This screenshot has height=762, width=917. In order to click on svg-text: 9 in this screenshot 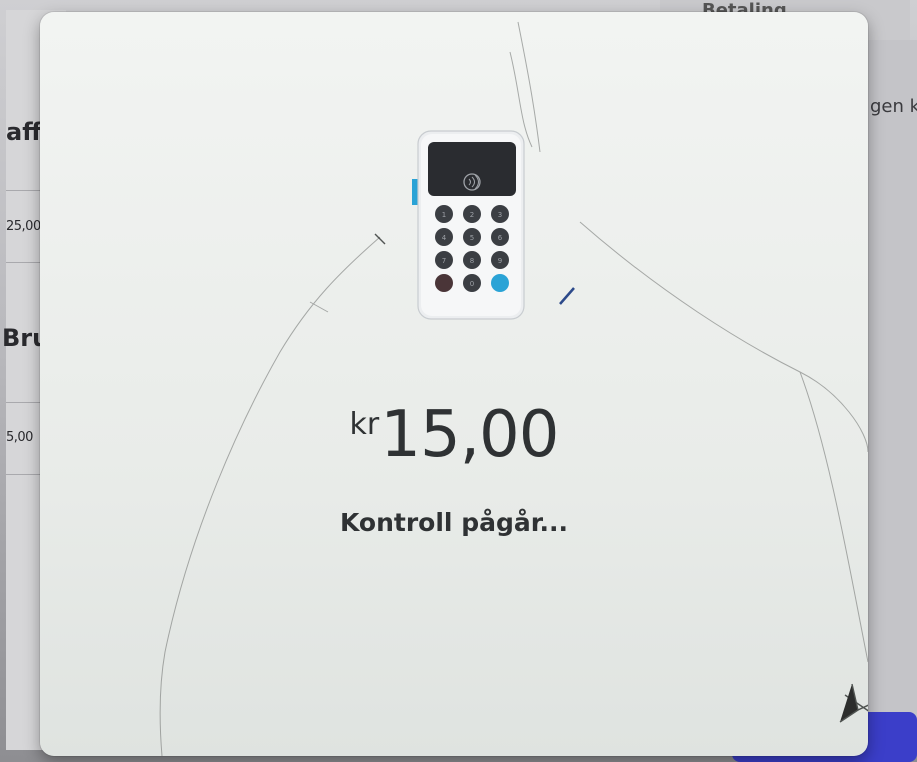, I will do `click(500, 261)`.